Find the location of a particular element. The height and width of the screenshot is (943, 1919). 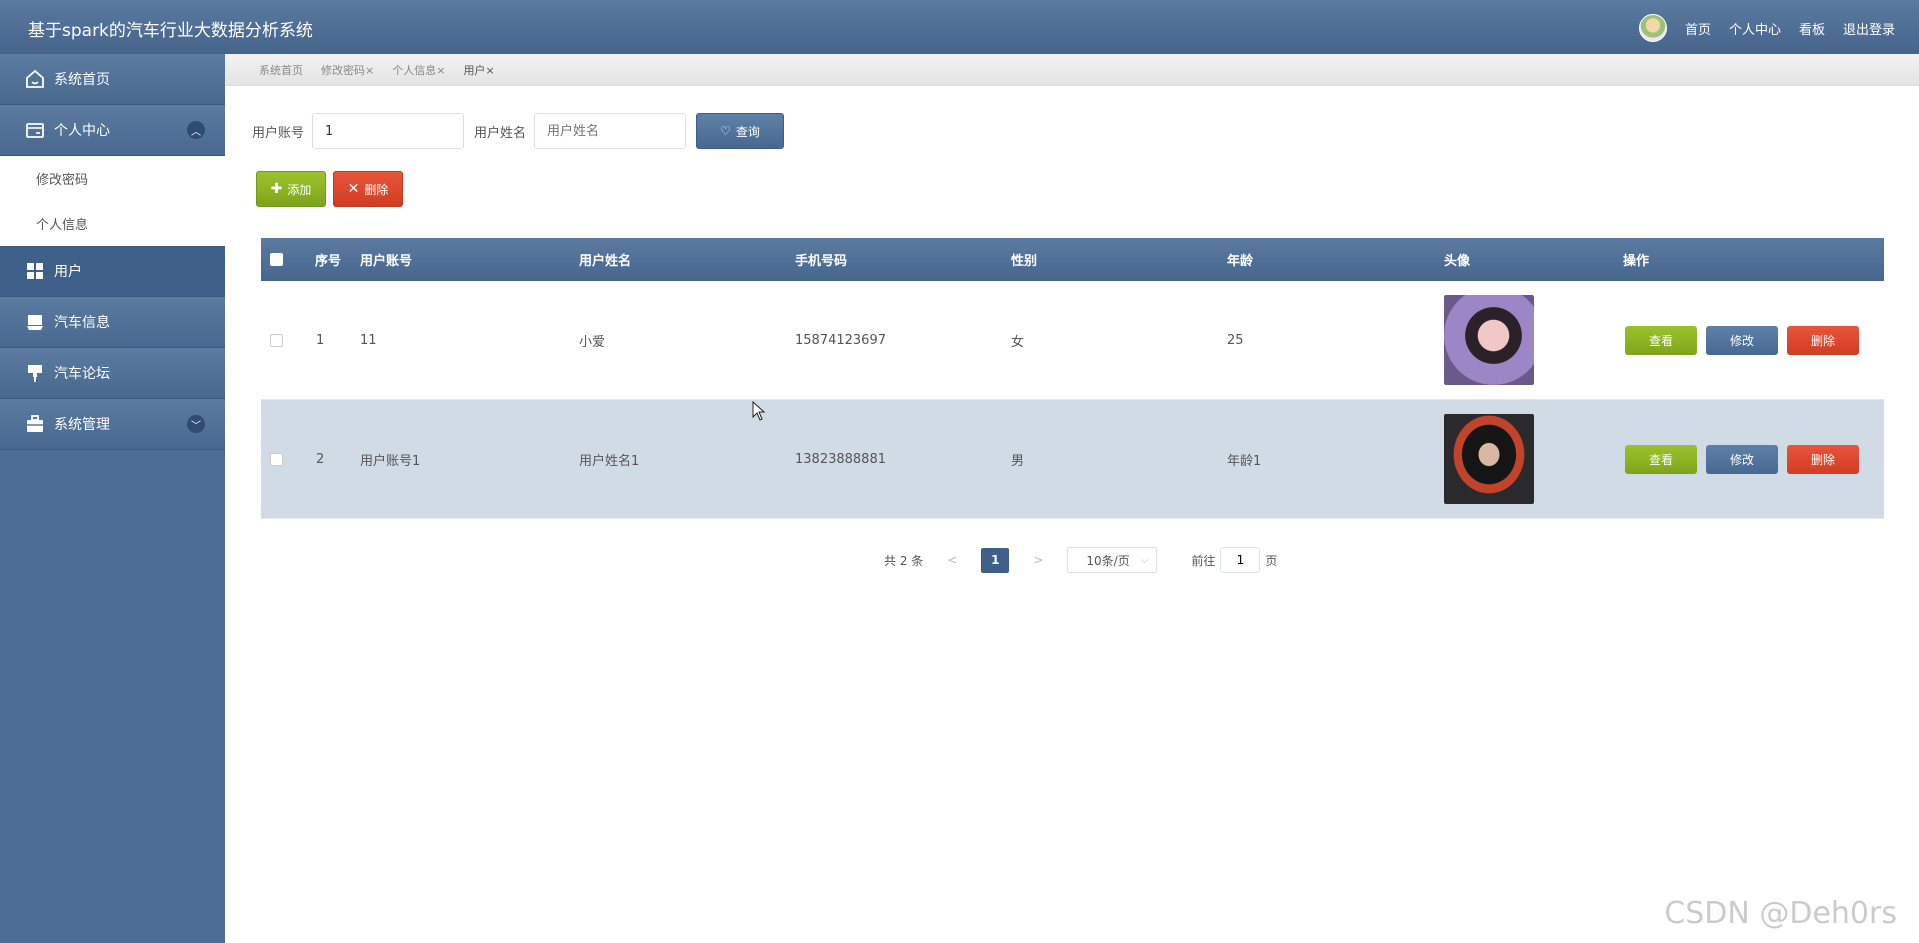

watermark: CSDN @Deh0rs is located at coordinates (1780, 913).